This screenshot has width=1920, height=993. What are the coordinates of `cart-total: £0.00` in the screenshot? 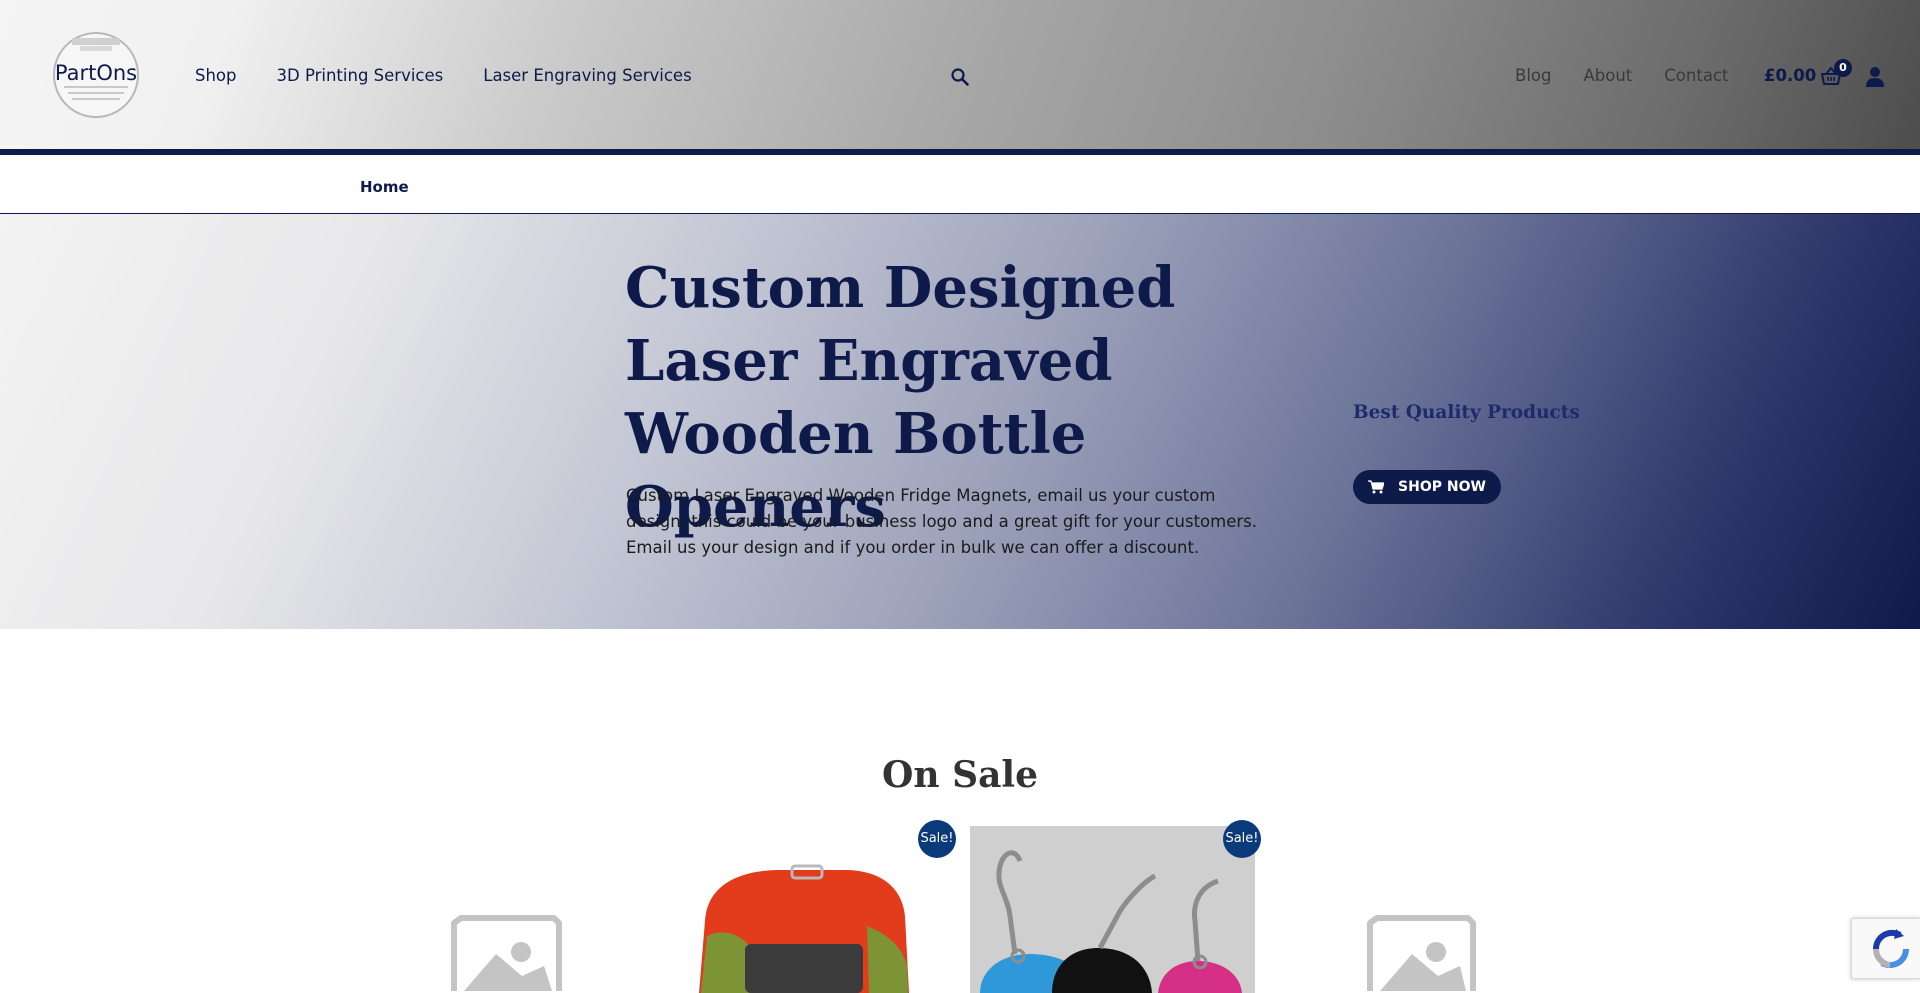 It's located at (1790, 75).